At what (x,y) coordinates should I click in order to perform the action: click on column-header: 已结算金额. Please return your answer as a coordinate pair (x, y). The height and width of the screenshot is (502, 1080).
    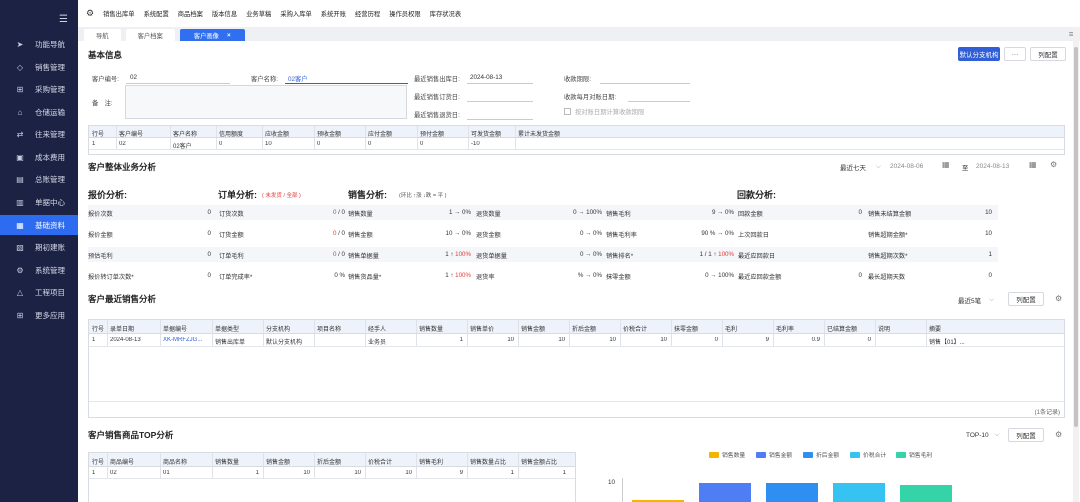
    Looking at the image, I should click on (842, 328).